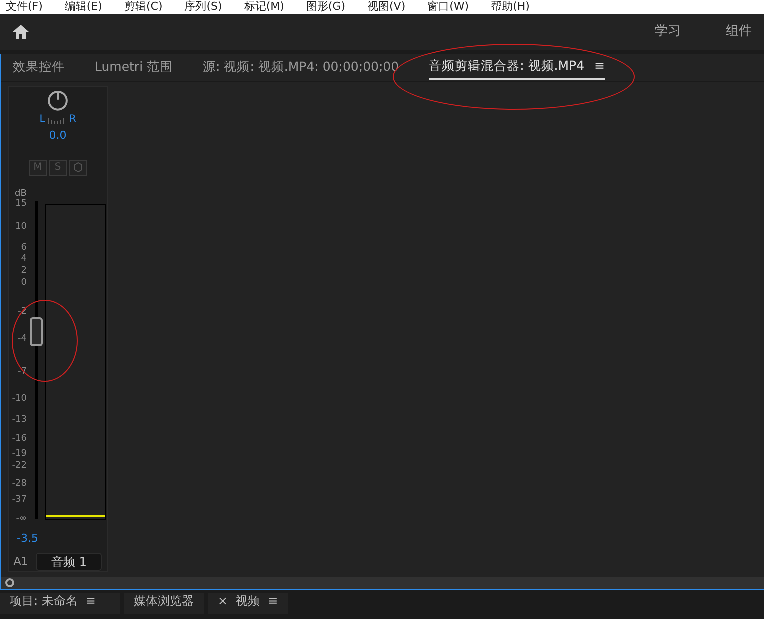  What do you see at coordinates (83, 7) in the screenshot?
I see `menu-item: 编辑(E)` at bounding box center [83, 7].